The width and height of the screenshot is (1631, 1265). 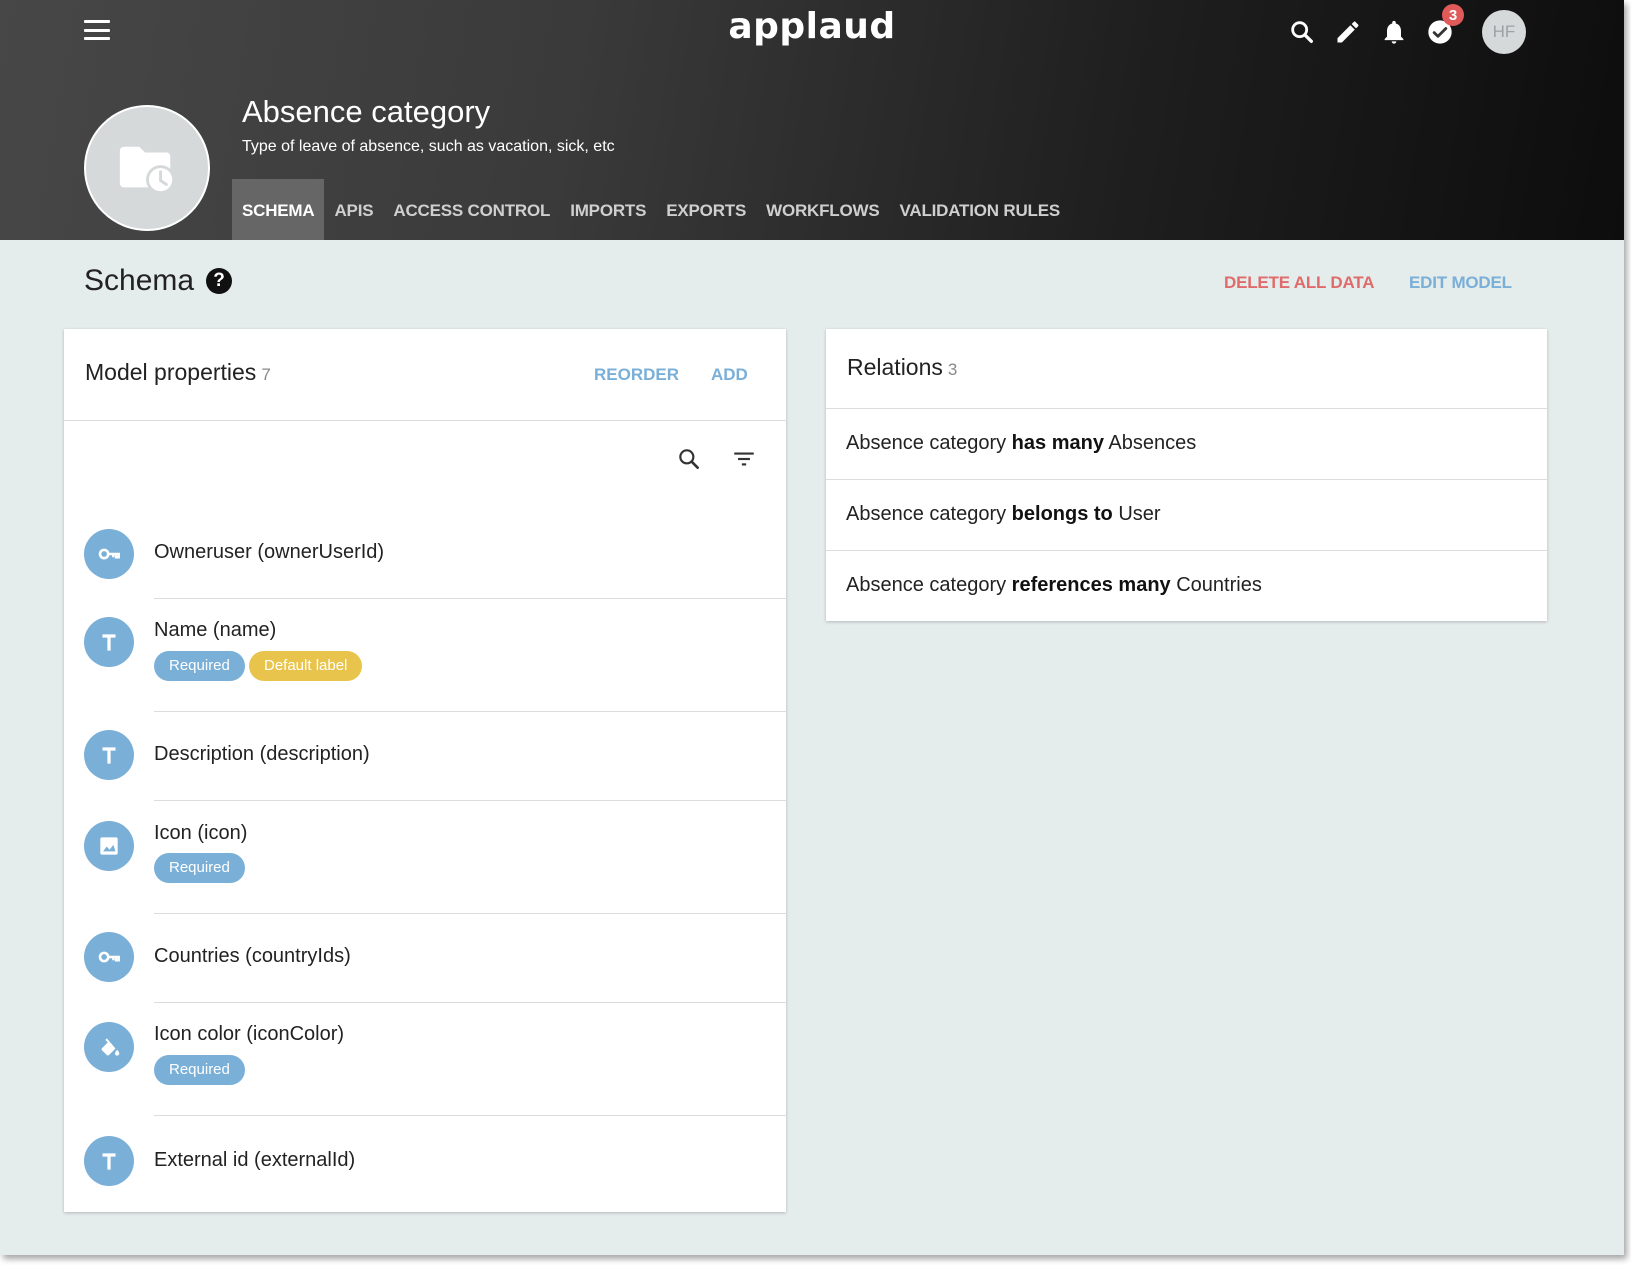 I want to click on header-actions: 3, so click(x=1371, y=29).